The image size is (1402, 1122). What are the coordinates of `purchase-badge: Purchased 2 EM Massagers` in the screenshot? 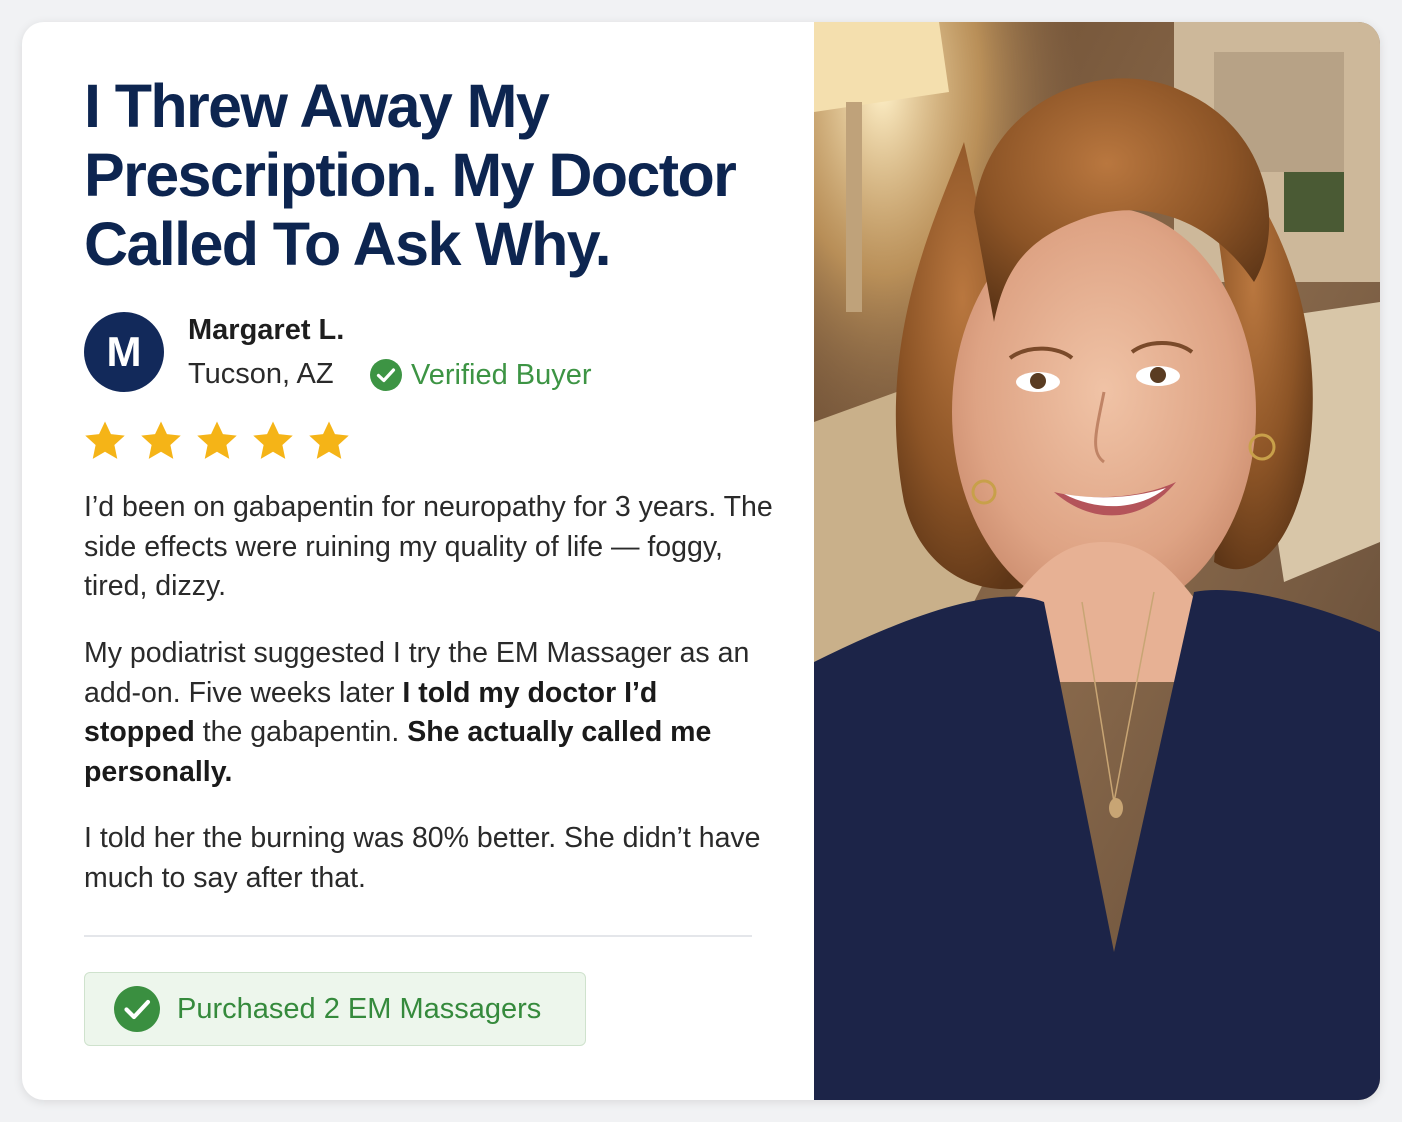 It's located at (335, 1009).